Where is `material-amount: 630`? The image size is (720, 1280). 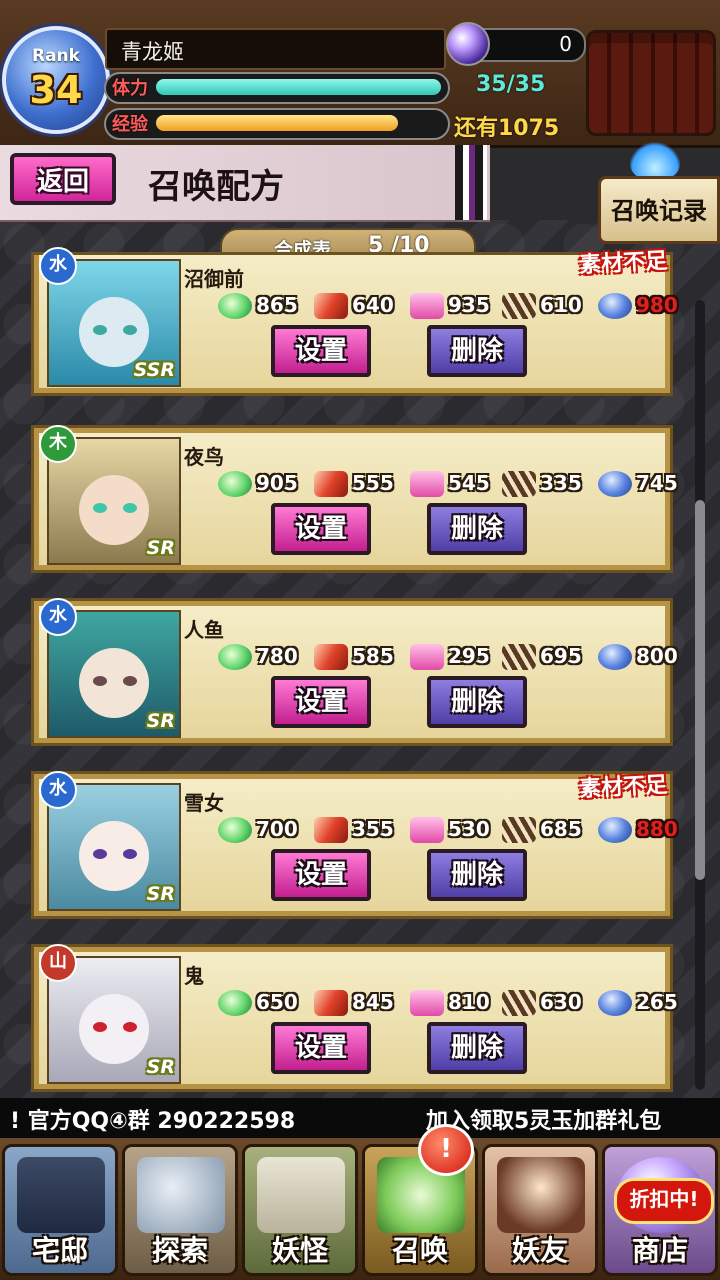
material-amount: 630 is located at coordinates (561, 1002).